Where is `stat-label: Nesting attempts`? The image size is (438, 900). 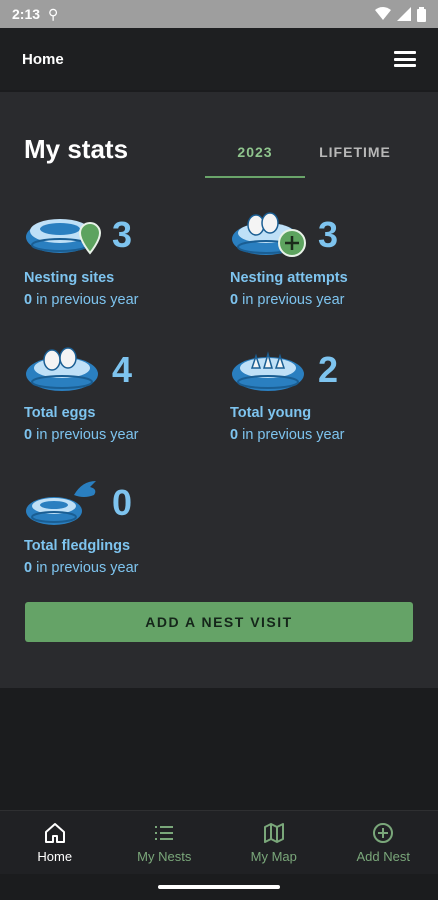 stat-label: Nesting attempts is located at coordinates (289, 278).